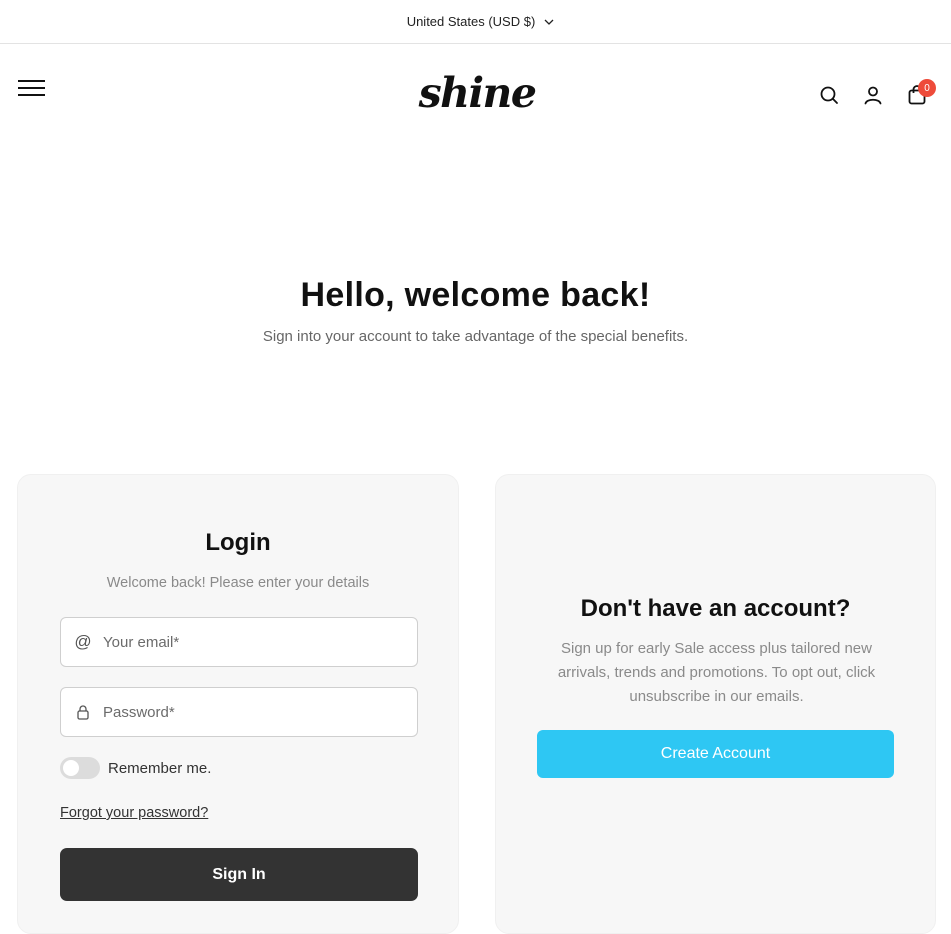 Image resolution: width=951 pixels, height=934 pixels. I want to click on remember-me-row: Remember me., so click(135, 768).